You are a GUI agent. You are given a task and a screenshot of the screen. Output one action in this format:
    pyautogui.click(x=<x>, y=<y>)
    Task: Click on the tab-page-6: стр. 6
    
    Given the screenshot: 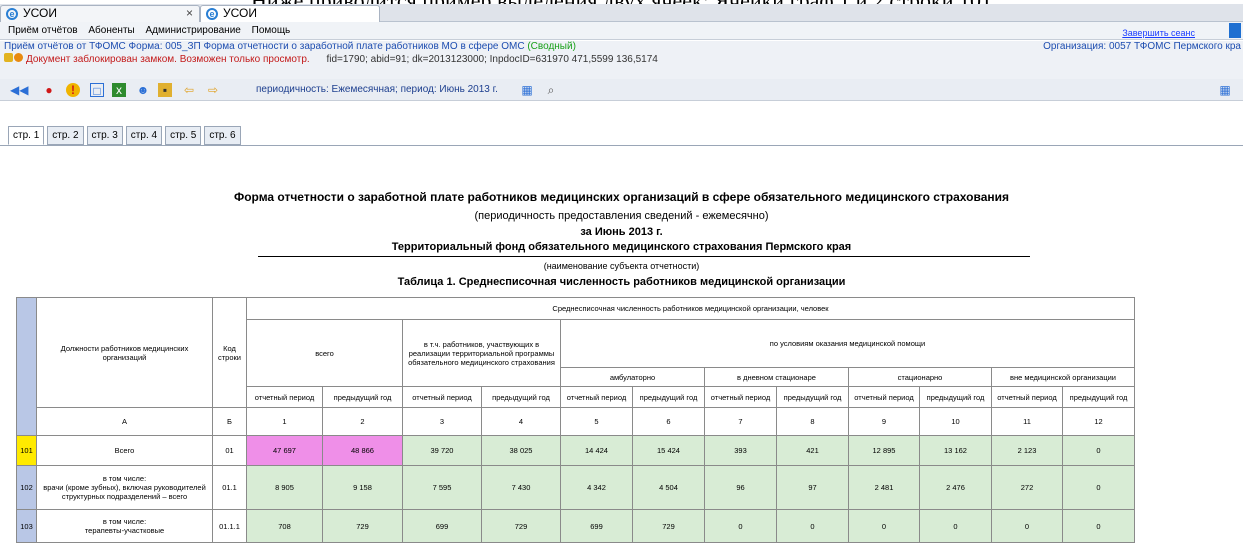 What is the action you would take?
    pyautogui.click(x=222, y=135)
    